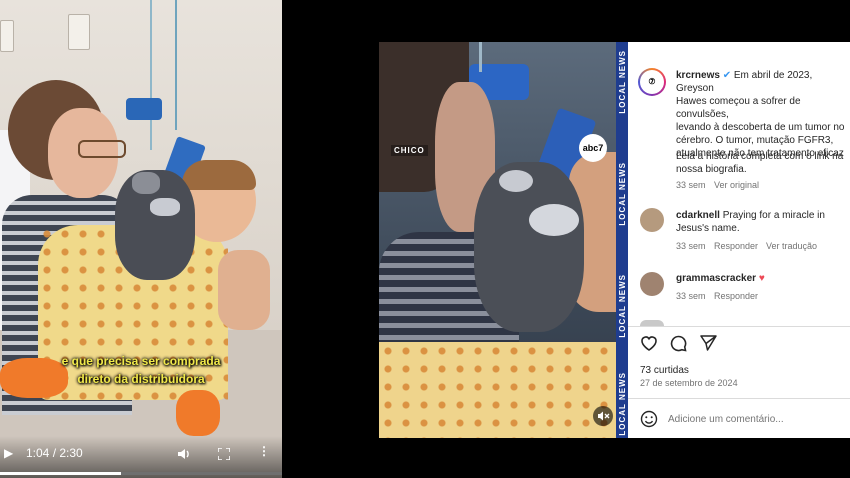 This screenshot has width=850, height=478. What do you see at coordinates (678, 346) in the screenshot?
I see `comment-icon` at bounding box center [678, 346].